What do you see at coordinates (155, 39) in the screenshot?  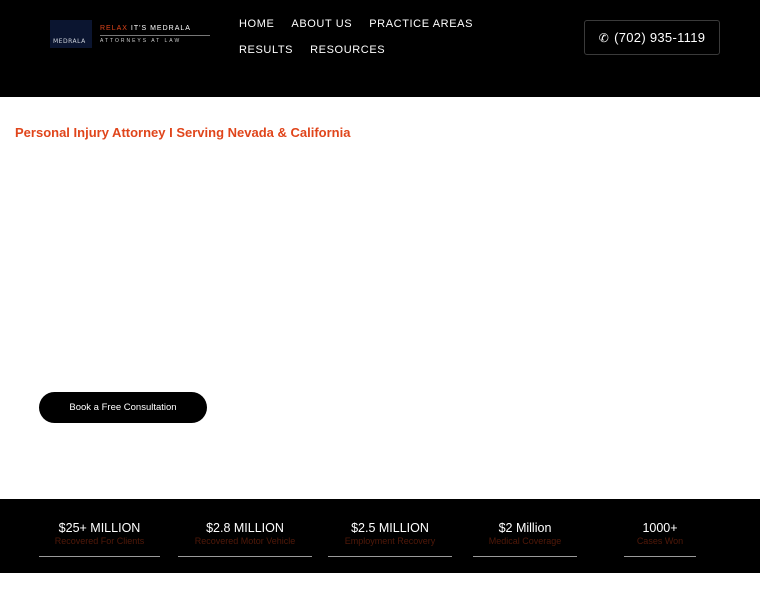 I see `logo-subtitle: ATTORNEYS AT LAW` at bounding box center [155, 39].